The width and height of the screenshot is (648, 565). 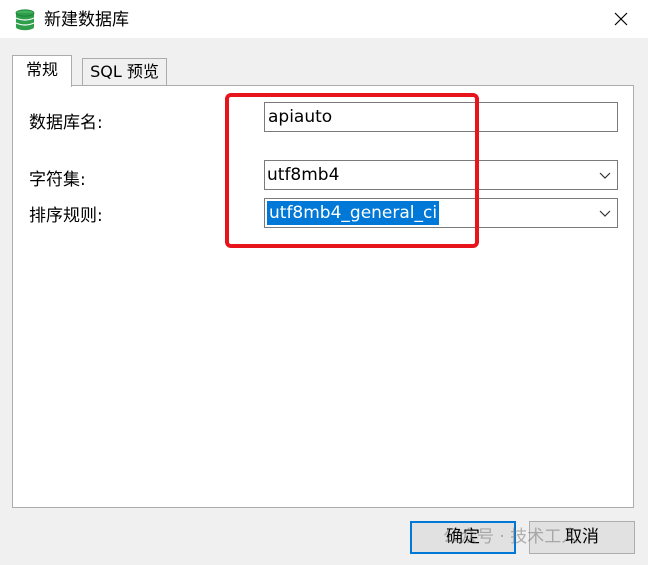 I want to click on database-icon, so click(x=25, y=20).